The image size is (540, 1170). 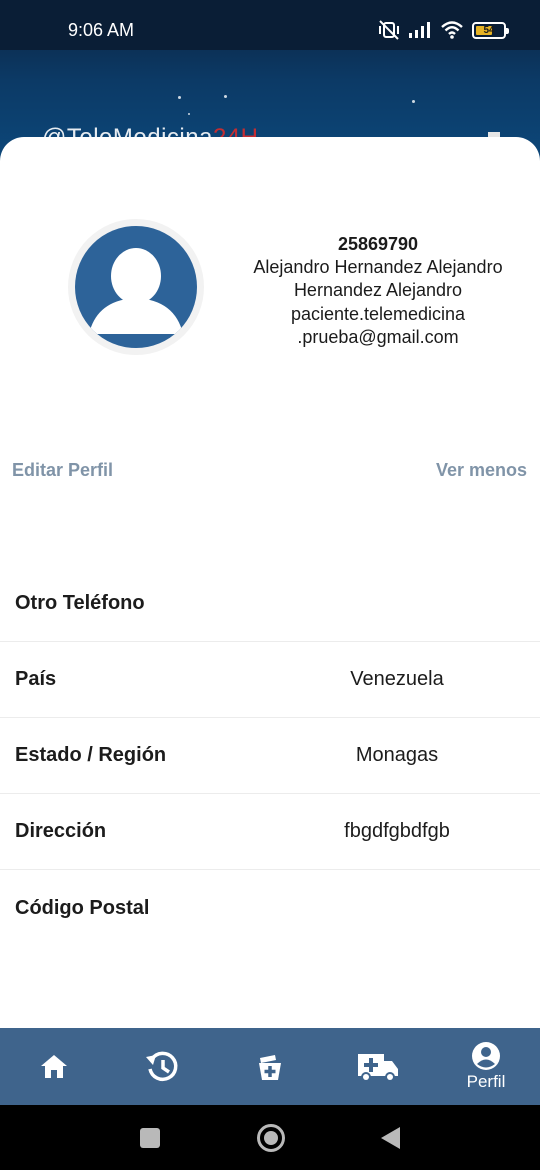 What do you see at coordinates (91, 755) in the screenshot?
I see `detail-label: Estado / Región` at bounding box center [91, 755].